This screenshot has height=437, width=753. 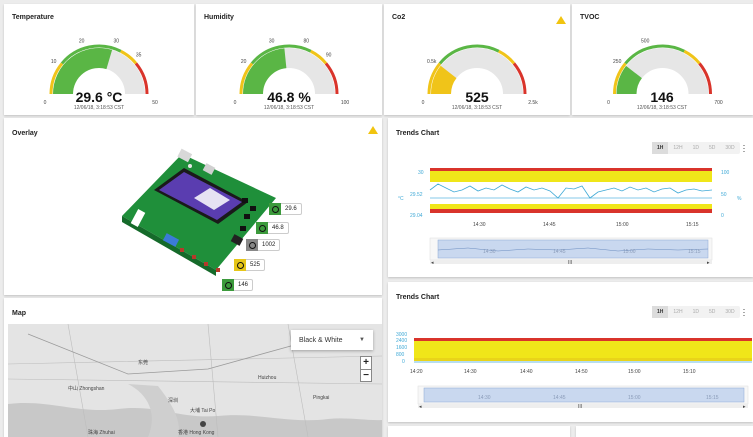 What do you see at coordinates (329, 55) in the screenshot?
I see `gauge-tick-label: 90` at bounding box center [329, 55].